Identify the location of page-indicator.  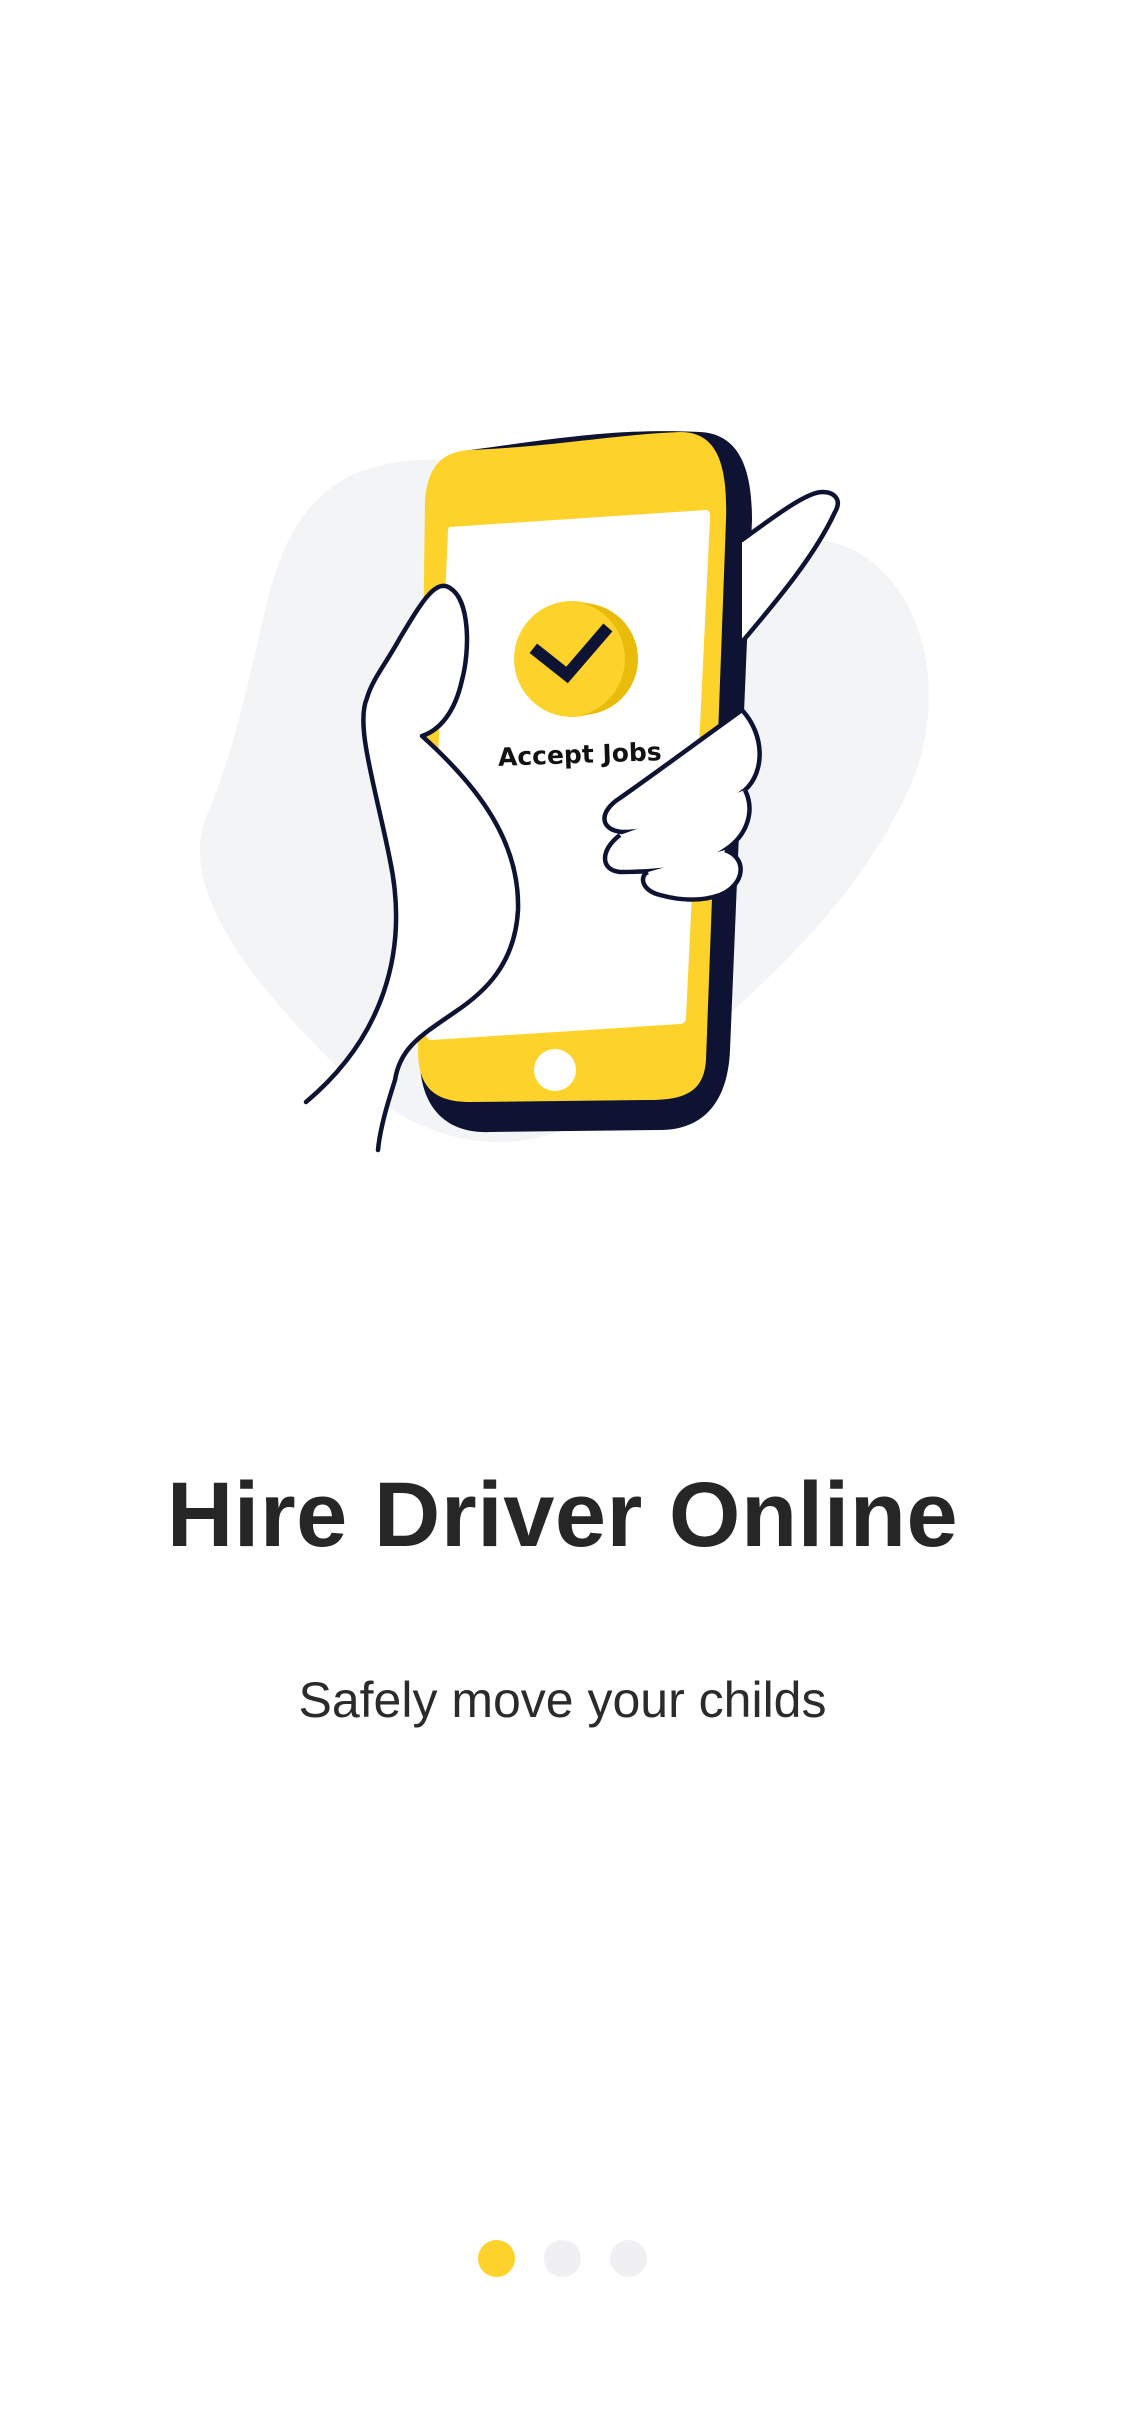
(562, 2260).